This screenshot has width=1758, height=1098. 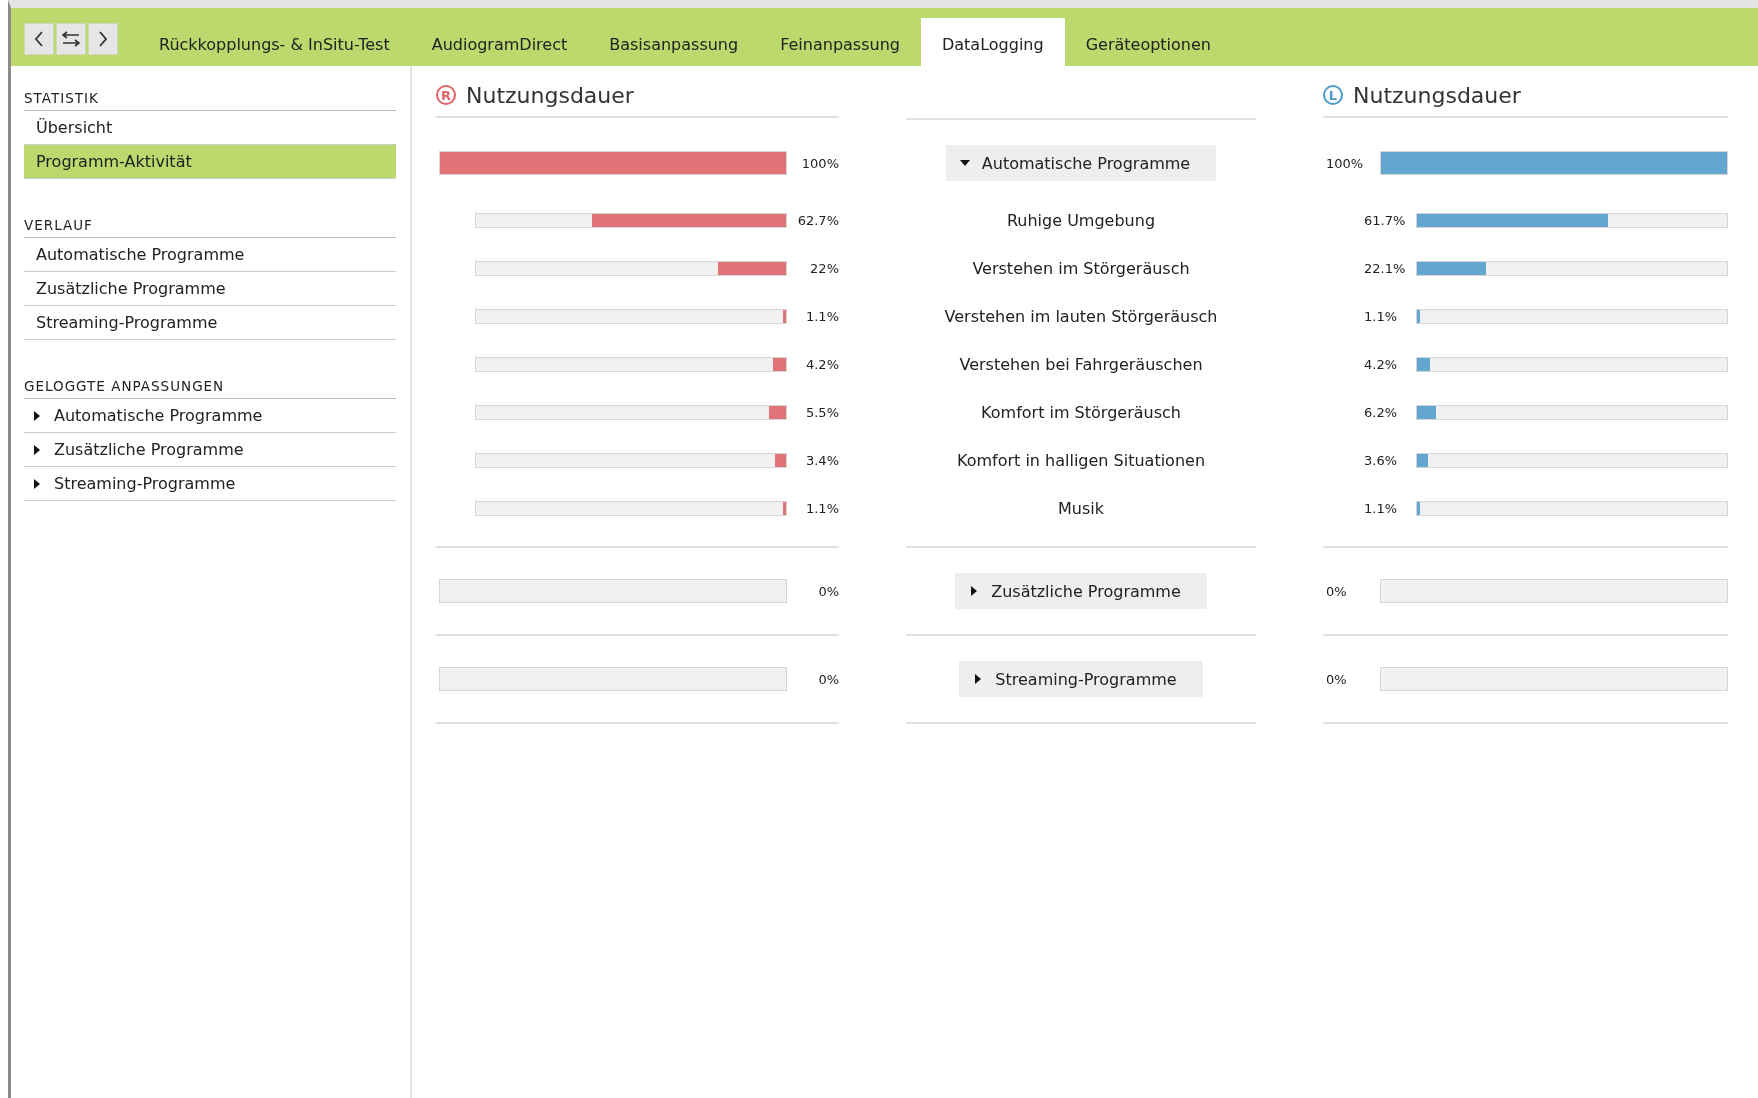 What do you see at coordinates (824, 268) in the screenshot?
I see `percentage-label: 22%` at bounding box center [824, 268].